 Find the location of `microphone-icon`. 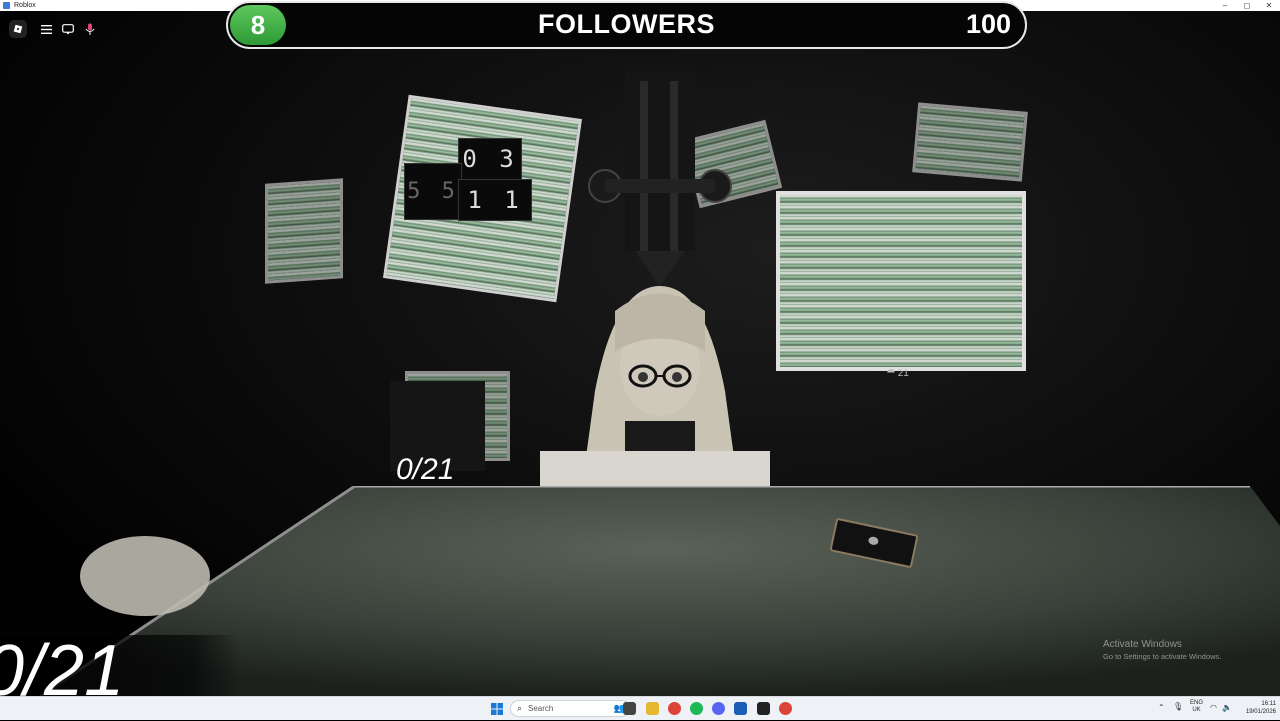

microphone-icon is located at coordinates (90, 29).